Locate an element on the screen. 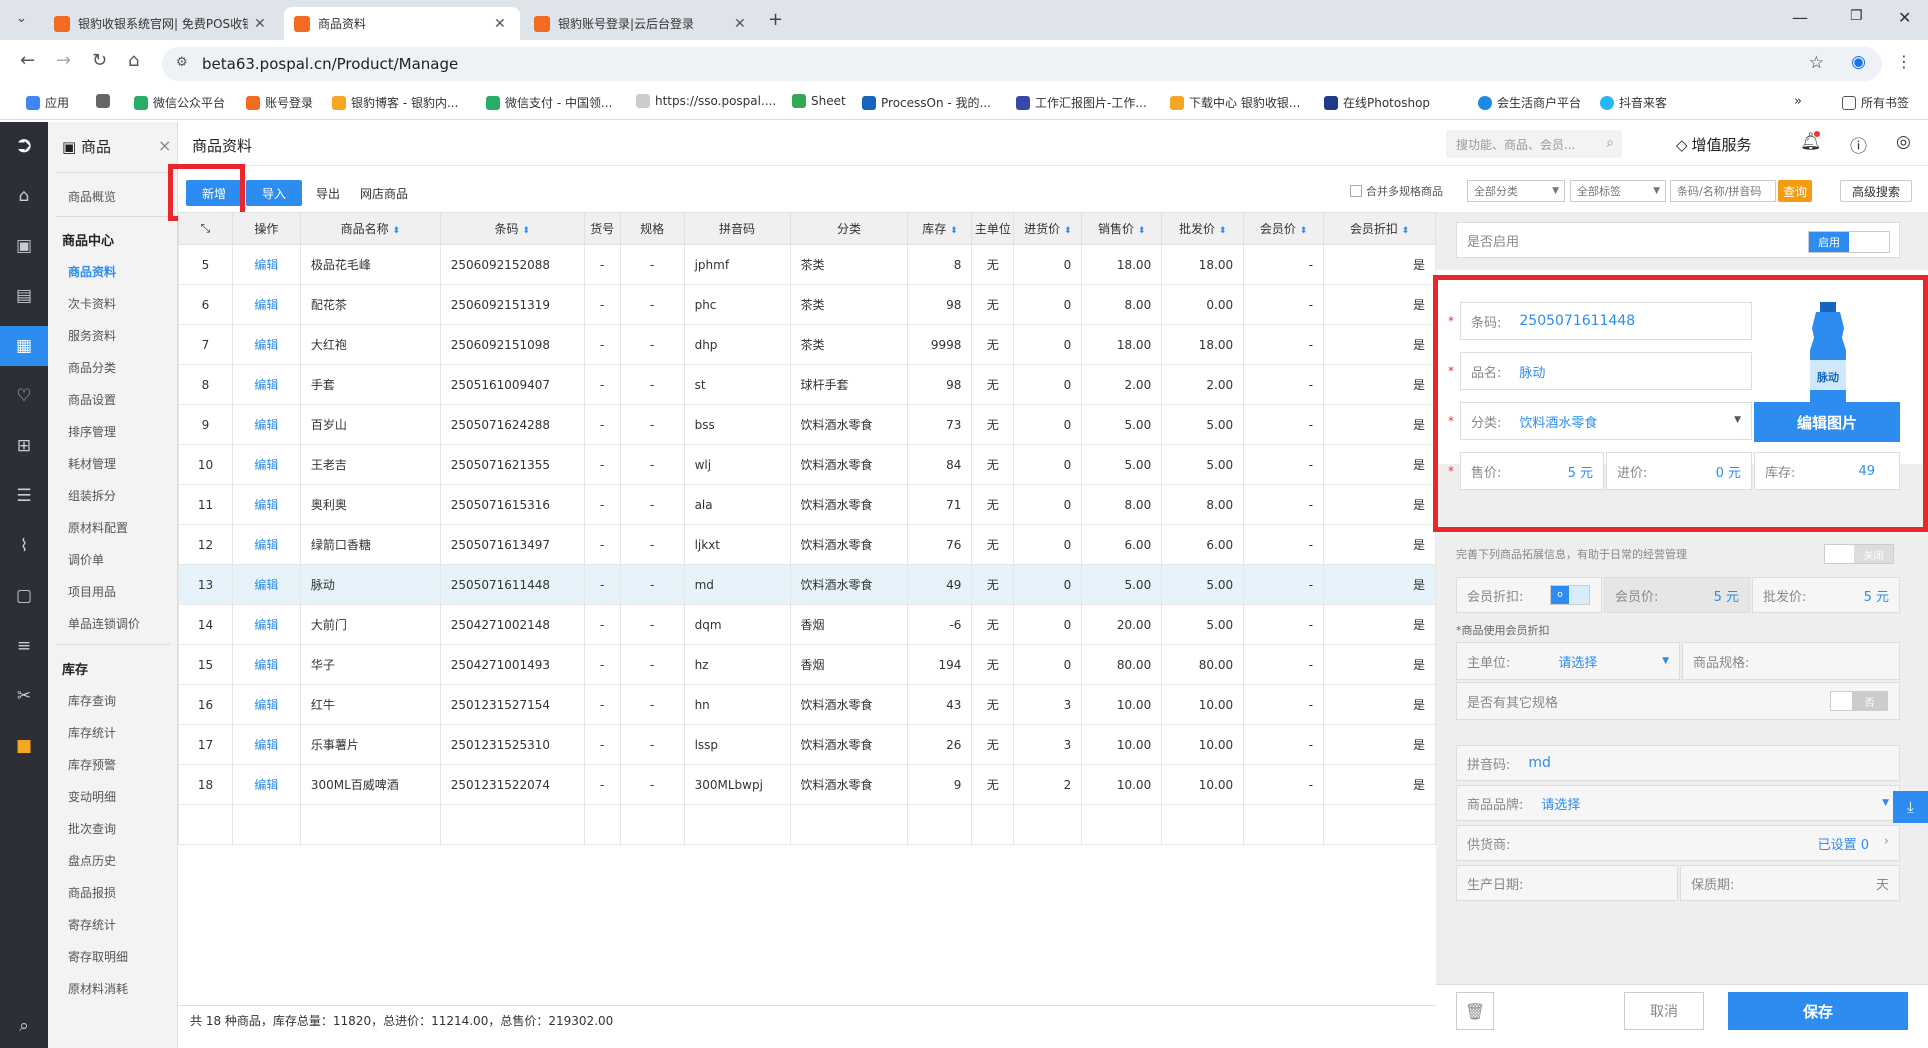  enable-toggle: 启用 is located at coordinates (1849, 242).